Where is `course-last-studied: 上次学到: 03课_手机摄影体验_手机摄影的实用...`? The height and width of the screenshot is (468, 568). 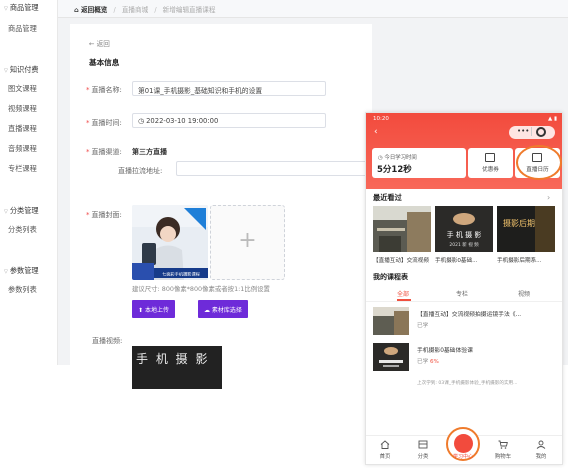 course-last-studied: 上次学到: 03课_手机摄影体验_手机摄影的实用... is located at coordinates (467, 383).